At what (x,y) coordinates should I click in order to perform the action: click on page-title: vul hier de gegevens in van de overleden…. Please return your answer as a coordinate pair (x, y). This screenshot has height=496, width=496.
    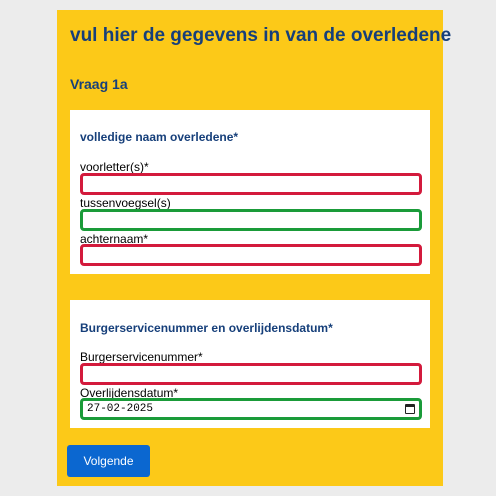
    Looking at the image, I should click on (261, 35).